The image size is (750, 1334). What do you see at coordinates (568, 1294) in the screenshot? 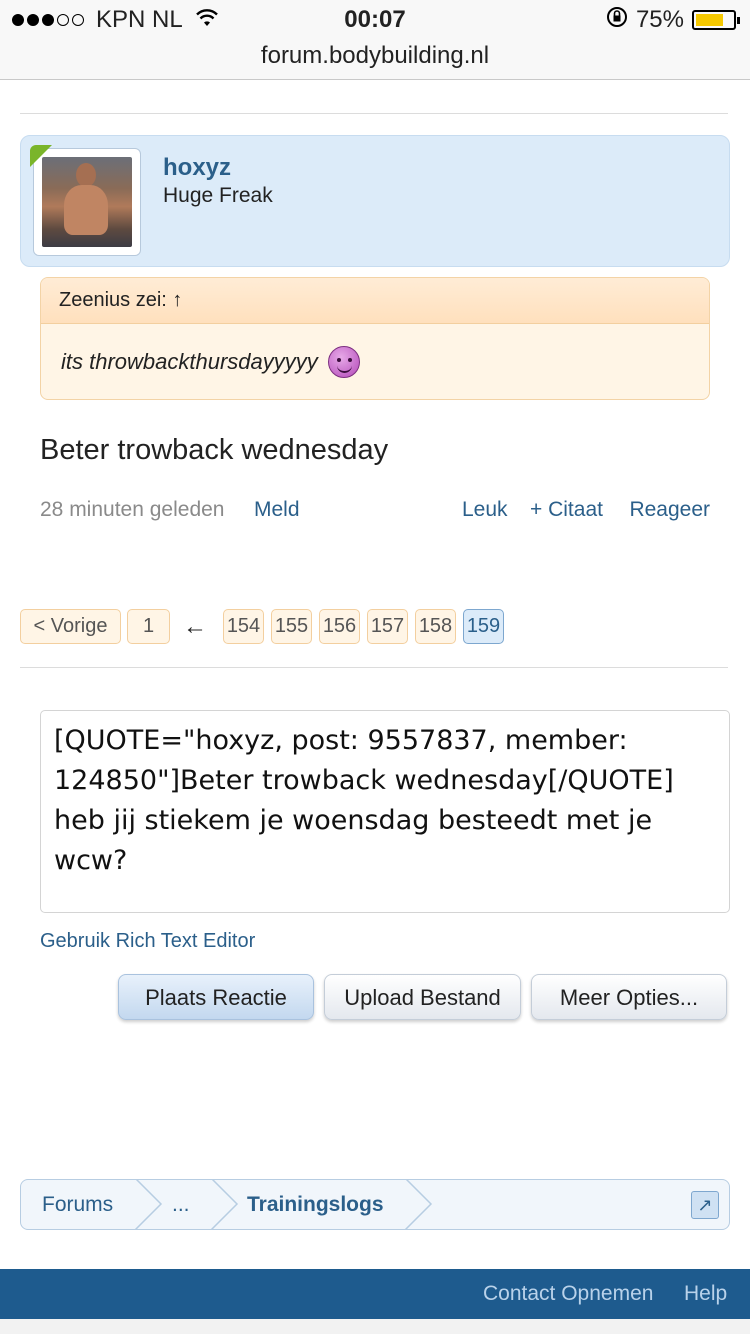
I see `contact-link: Contact Opnemen` at bounding box center [568, 1294].